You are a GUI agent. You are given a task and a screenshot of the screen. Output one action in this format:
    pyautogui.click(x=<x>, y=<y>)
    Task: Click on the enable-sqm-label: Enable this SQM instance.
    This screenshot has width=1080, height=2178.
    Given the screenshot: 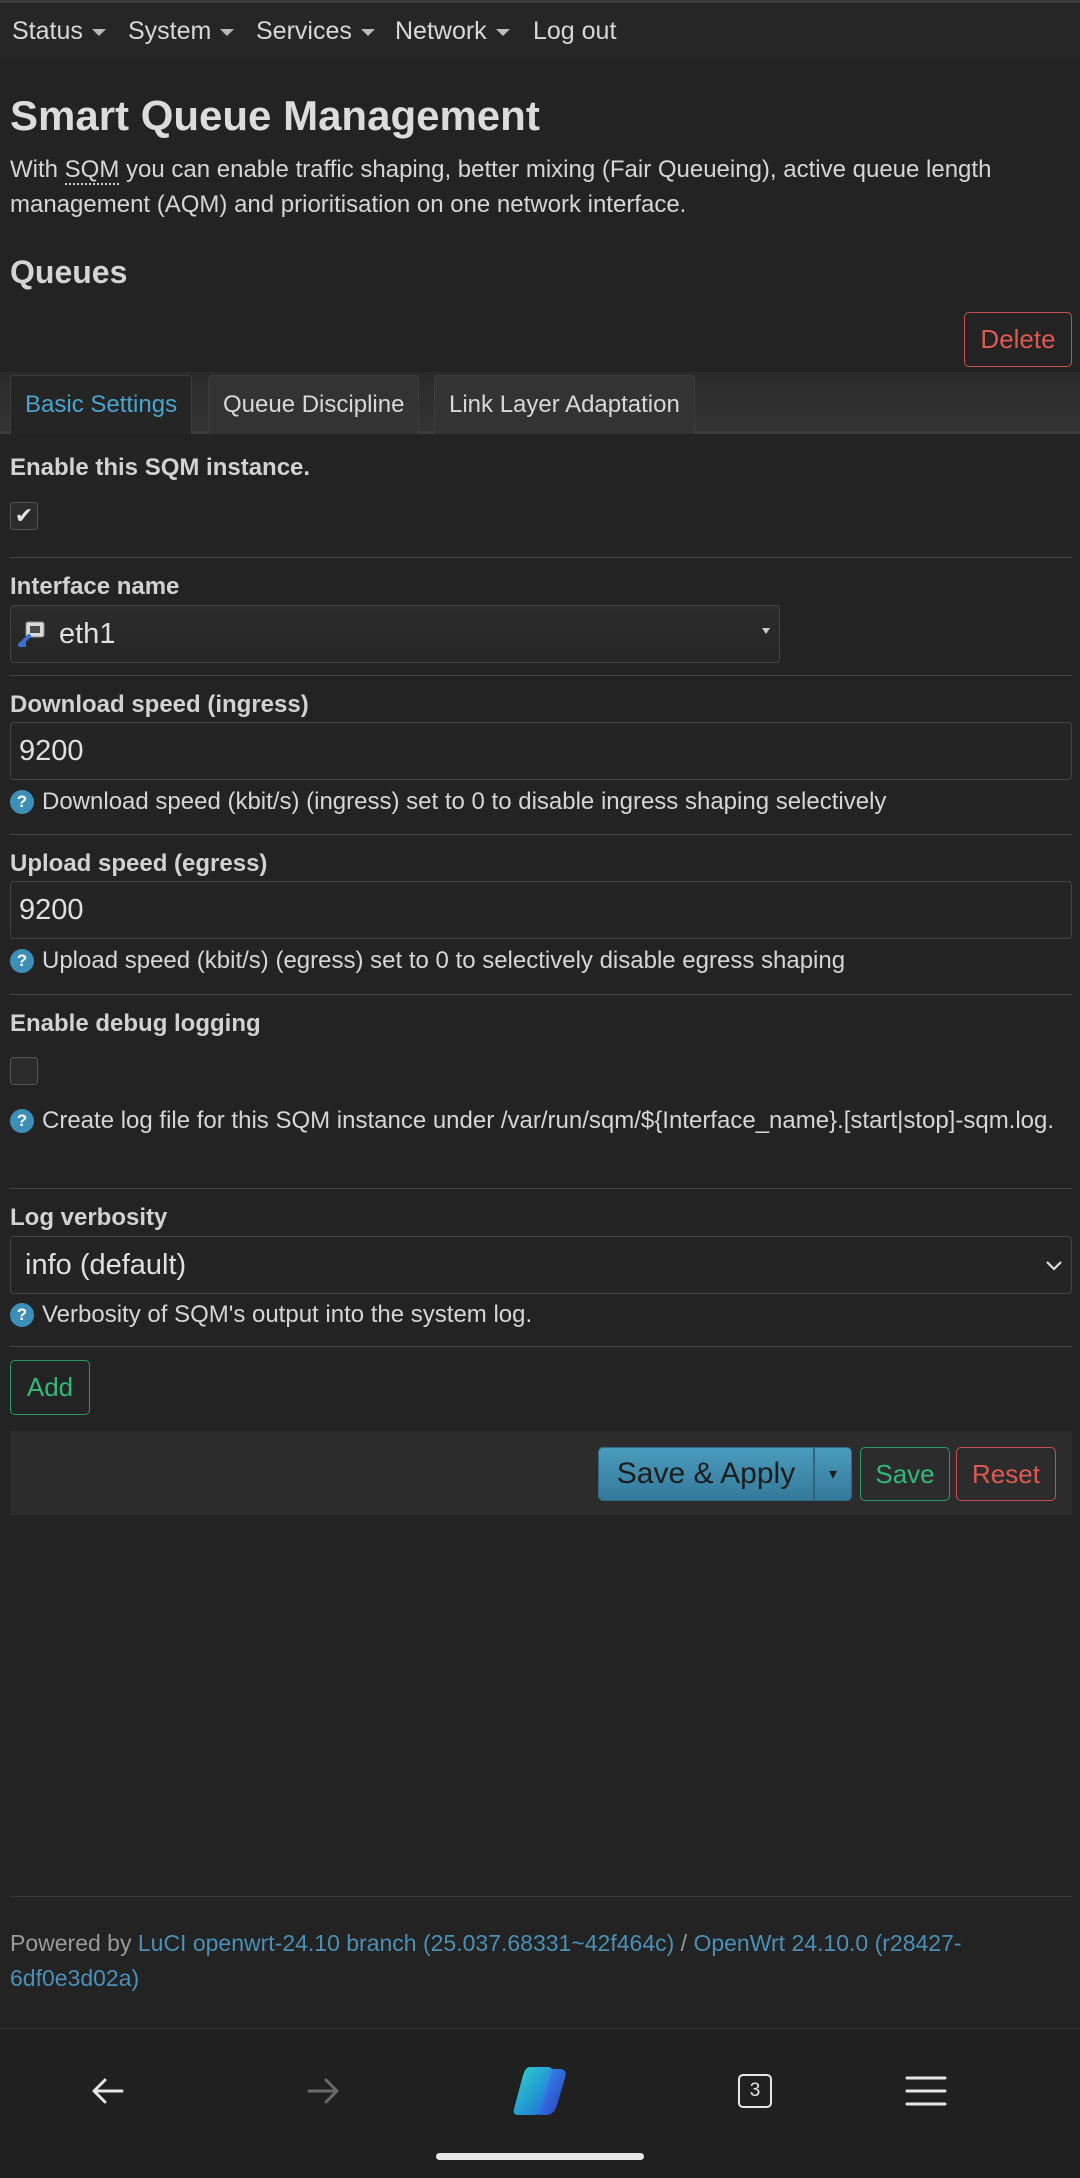 What is the action you would take?
    pyautogui.click(x=160, y=467)
    